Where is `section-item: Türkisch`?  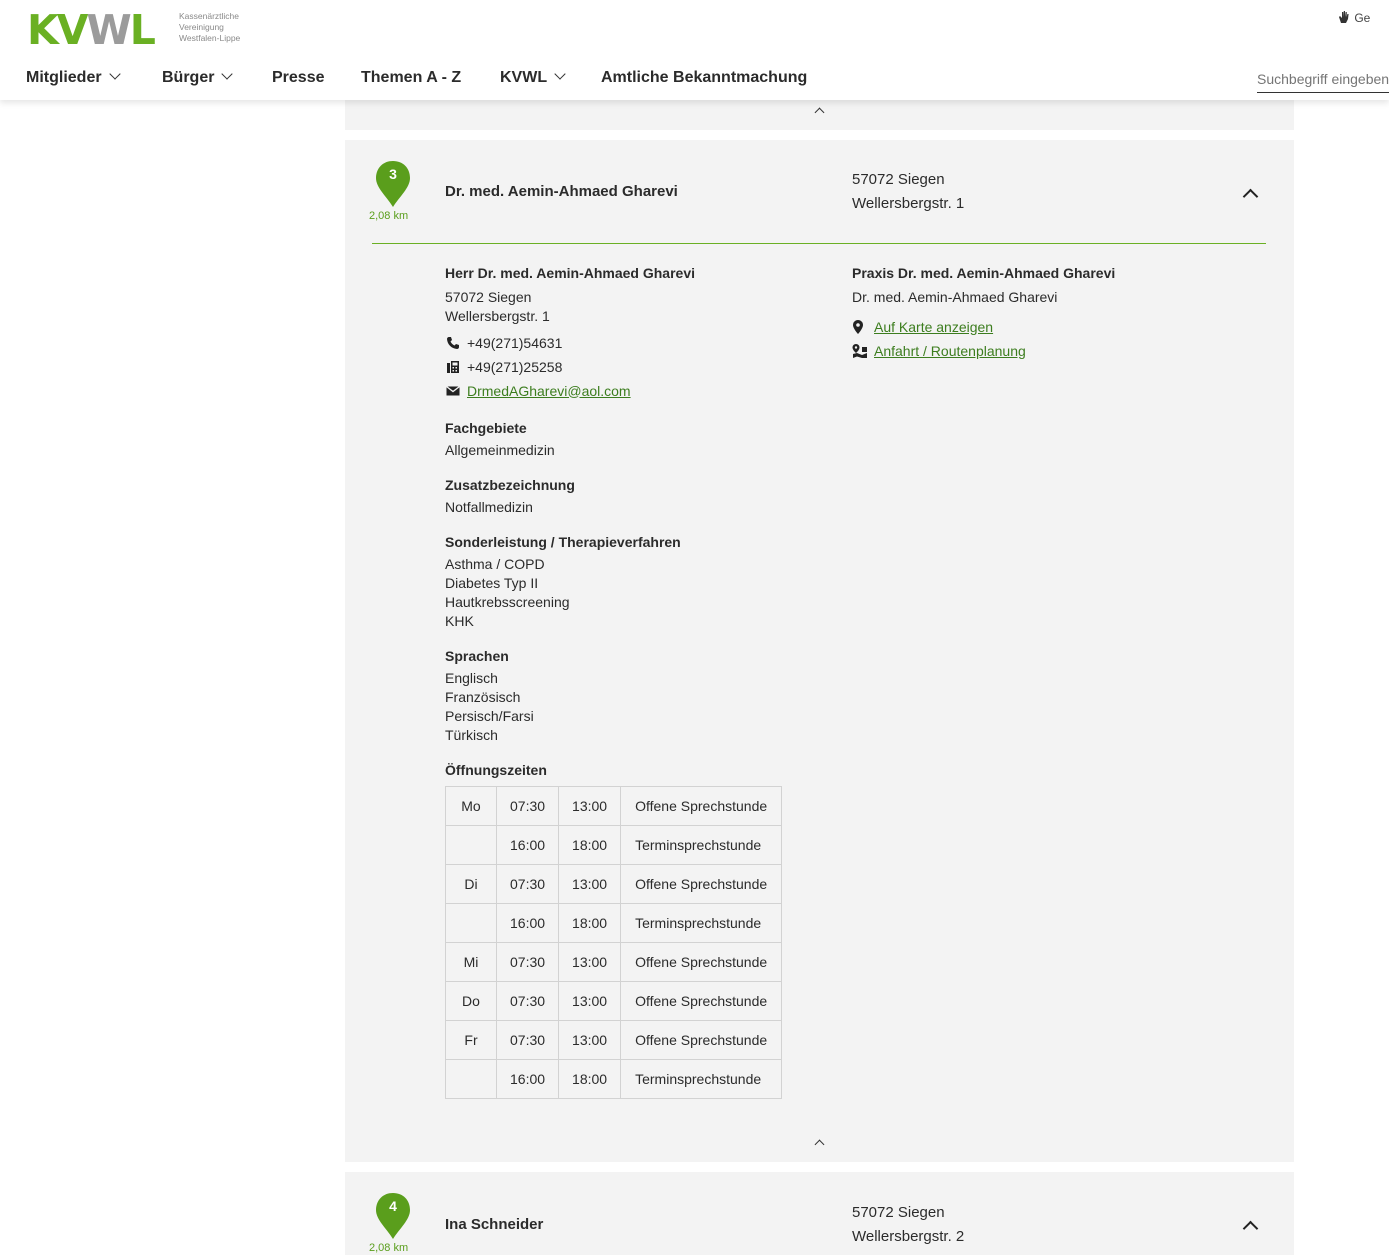
section-item: Türkisch is located at coordinates (471, 735).